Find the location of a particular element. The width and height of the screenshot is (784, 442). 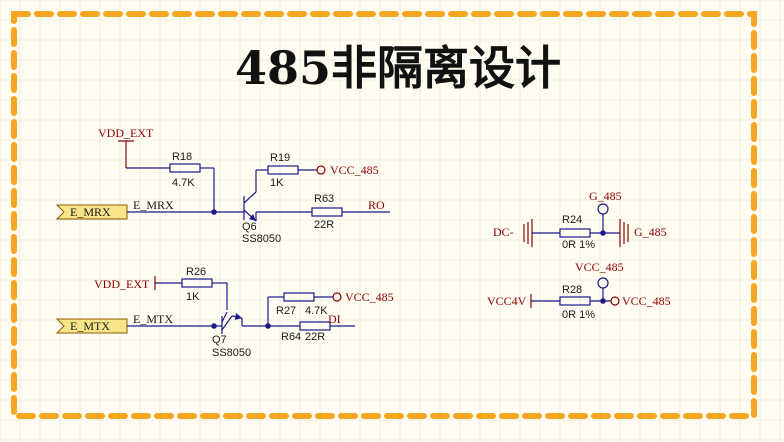

net-vcc485-1: VCC_485 is located at coordinates (354, 170).